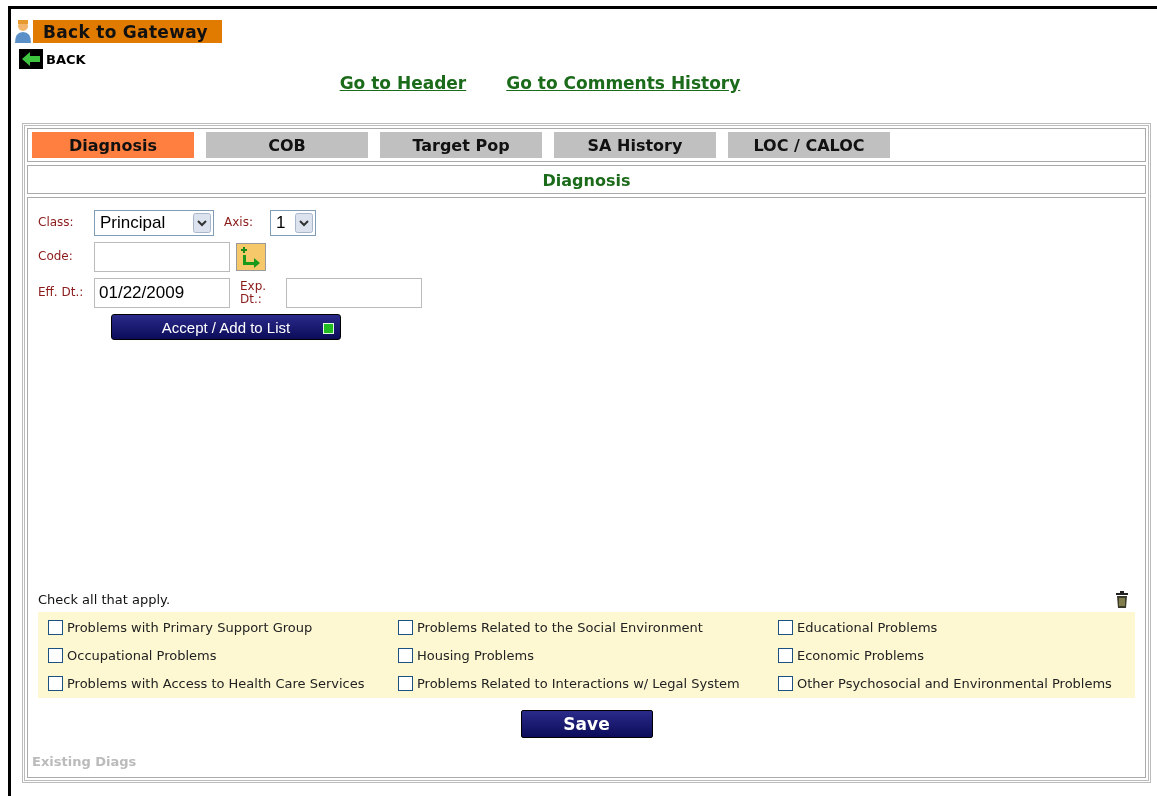 This screenshot has height=796, width=1157. Describe the element at coordinates (113, 145) in the screenshot. I see `tab: Diagnosis` at that location.